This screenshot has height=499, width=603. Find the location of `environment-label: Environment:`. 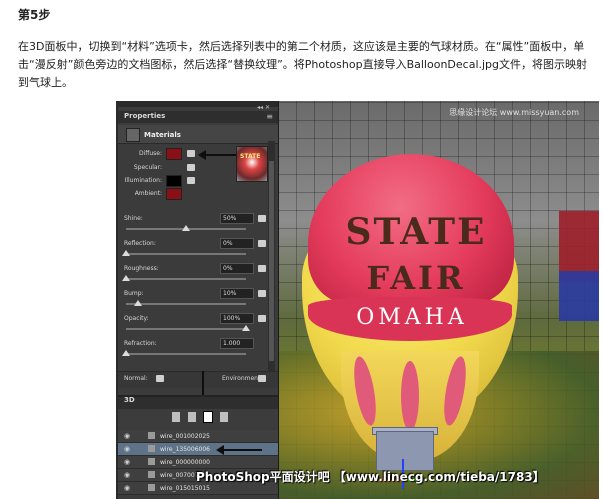

environment-label: Environment: is located at coordinates (242, 378).